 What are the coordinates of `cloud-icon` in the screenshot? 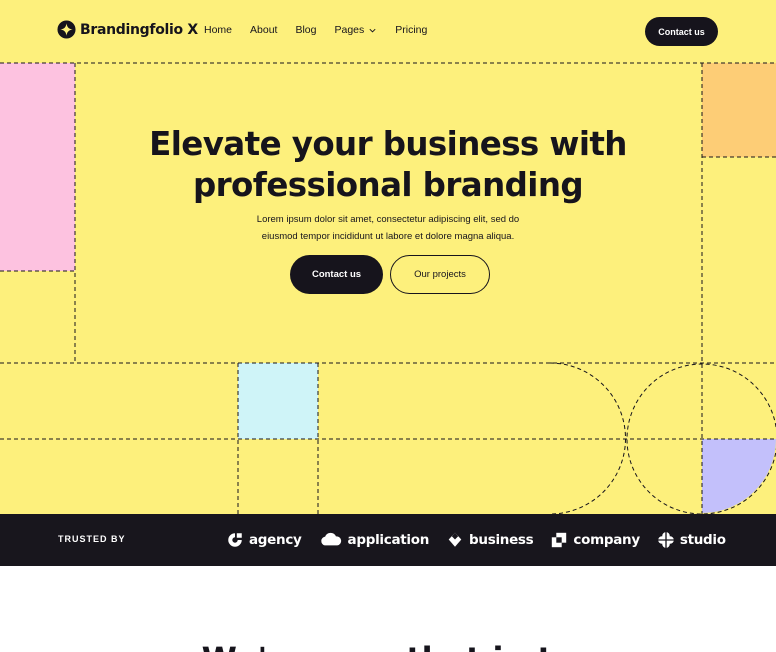 It's located at (330, 539).